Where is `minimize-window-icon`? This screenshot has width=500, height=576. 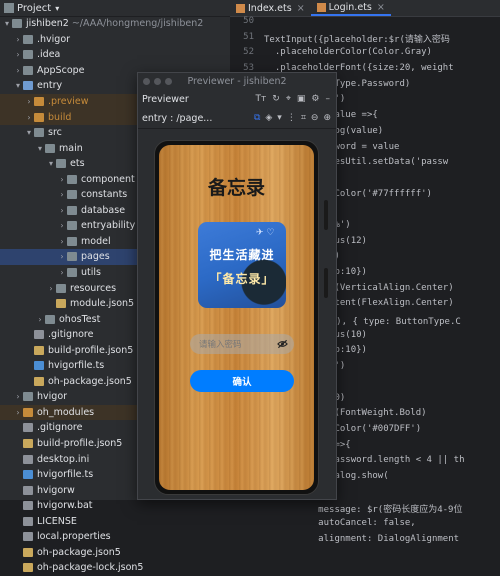
minimize-window-icon is located at coordinates (157, 81).